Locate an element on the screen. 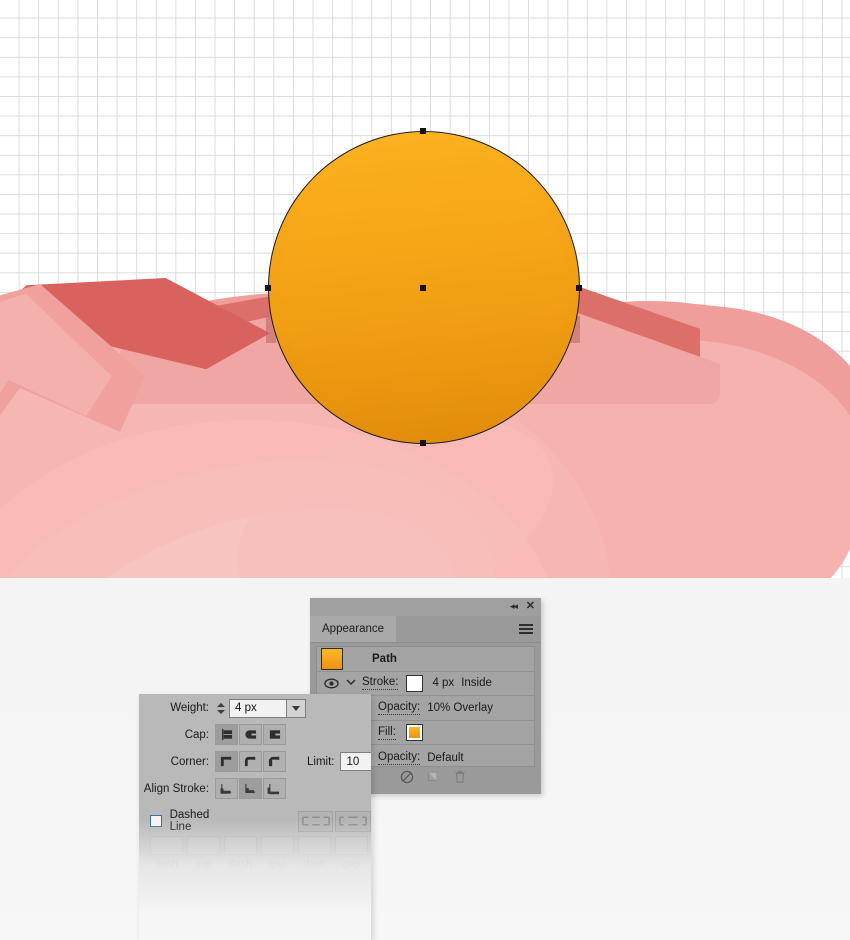  fill-label: Fill: is located at coordinates (387, 733).